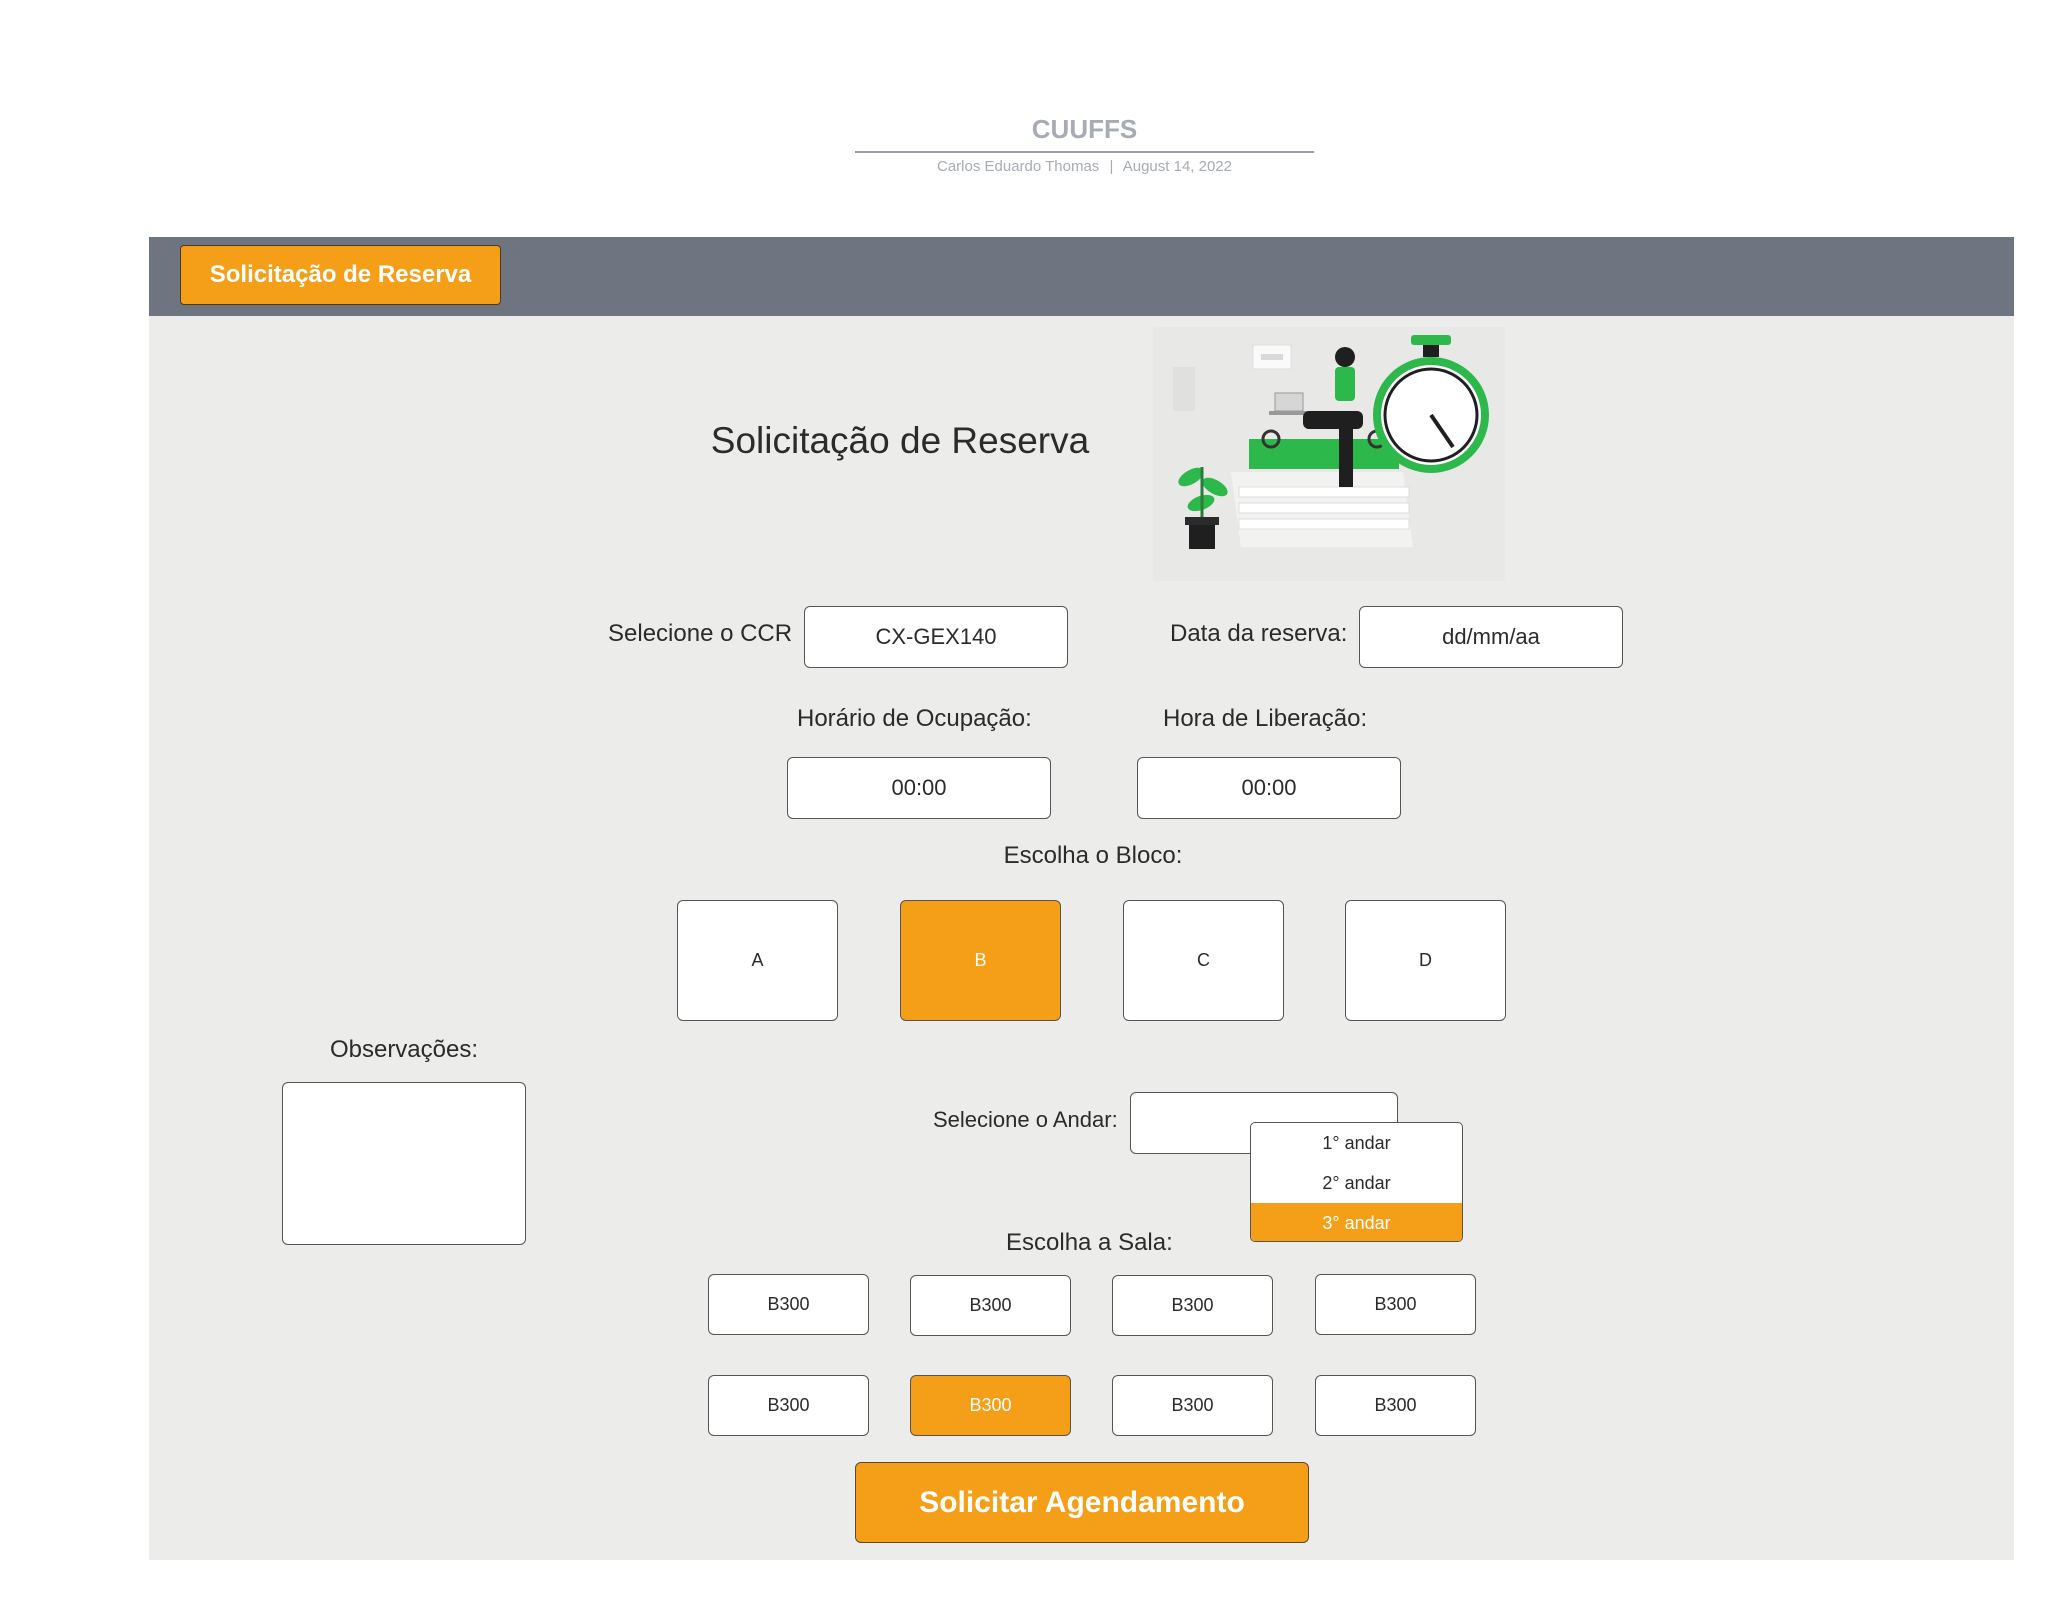 This screenshot has width=2049, height=1597. Describe the element at coordinates (1093, 855) in the screenshot. I see `block-label: Escolha o Bloco:` at that location.